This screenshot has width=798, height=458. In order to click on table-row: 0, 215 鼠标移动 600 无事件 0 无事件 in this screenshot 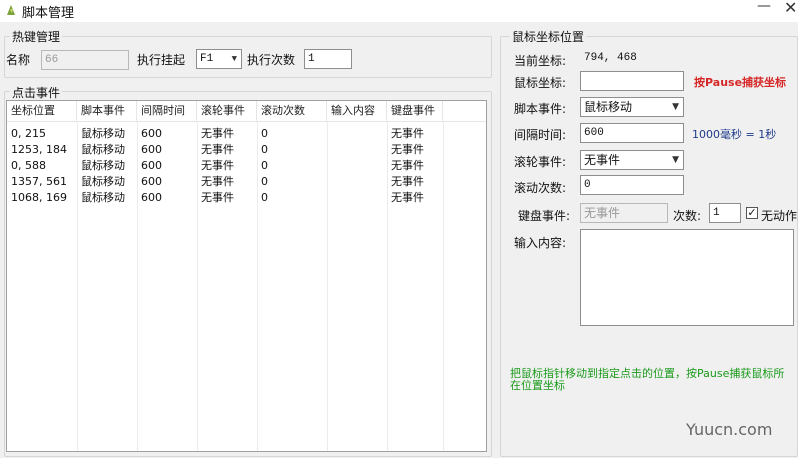, I will do `click(246, 134)`.